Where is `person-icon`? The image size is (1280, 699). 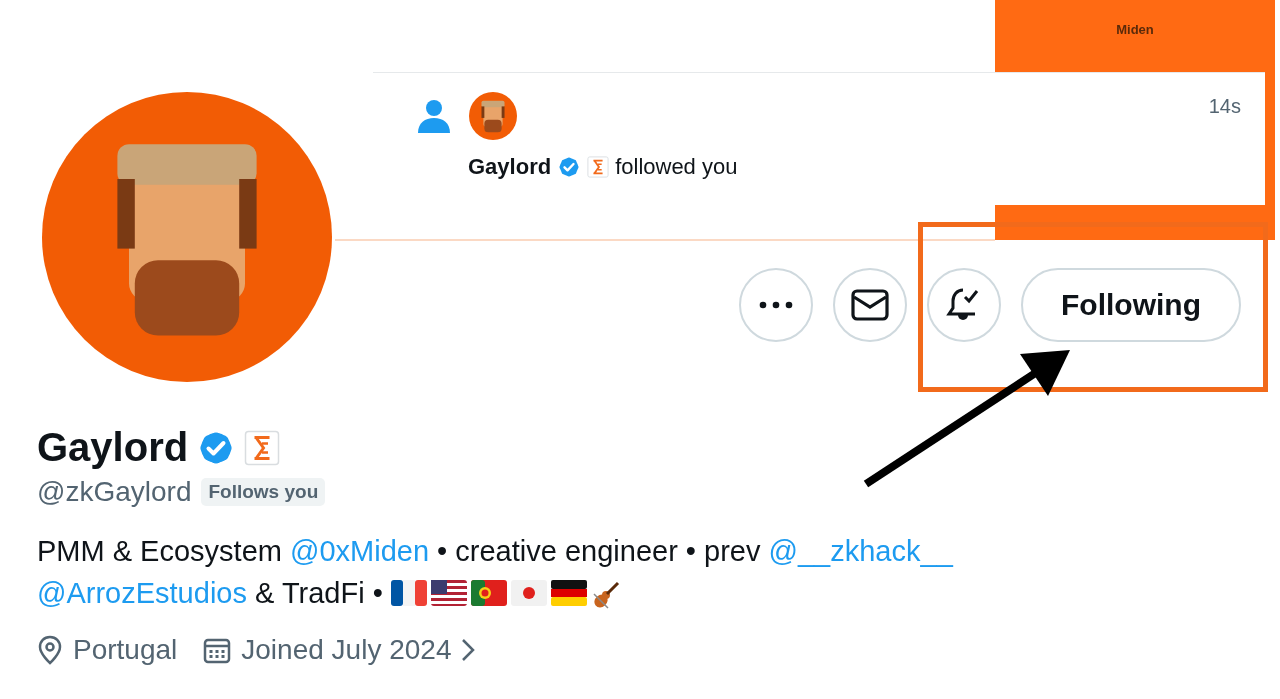
person-icon is located at coordinates (434, 116).